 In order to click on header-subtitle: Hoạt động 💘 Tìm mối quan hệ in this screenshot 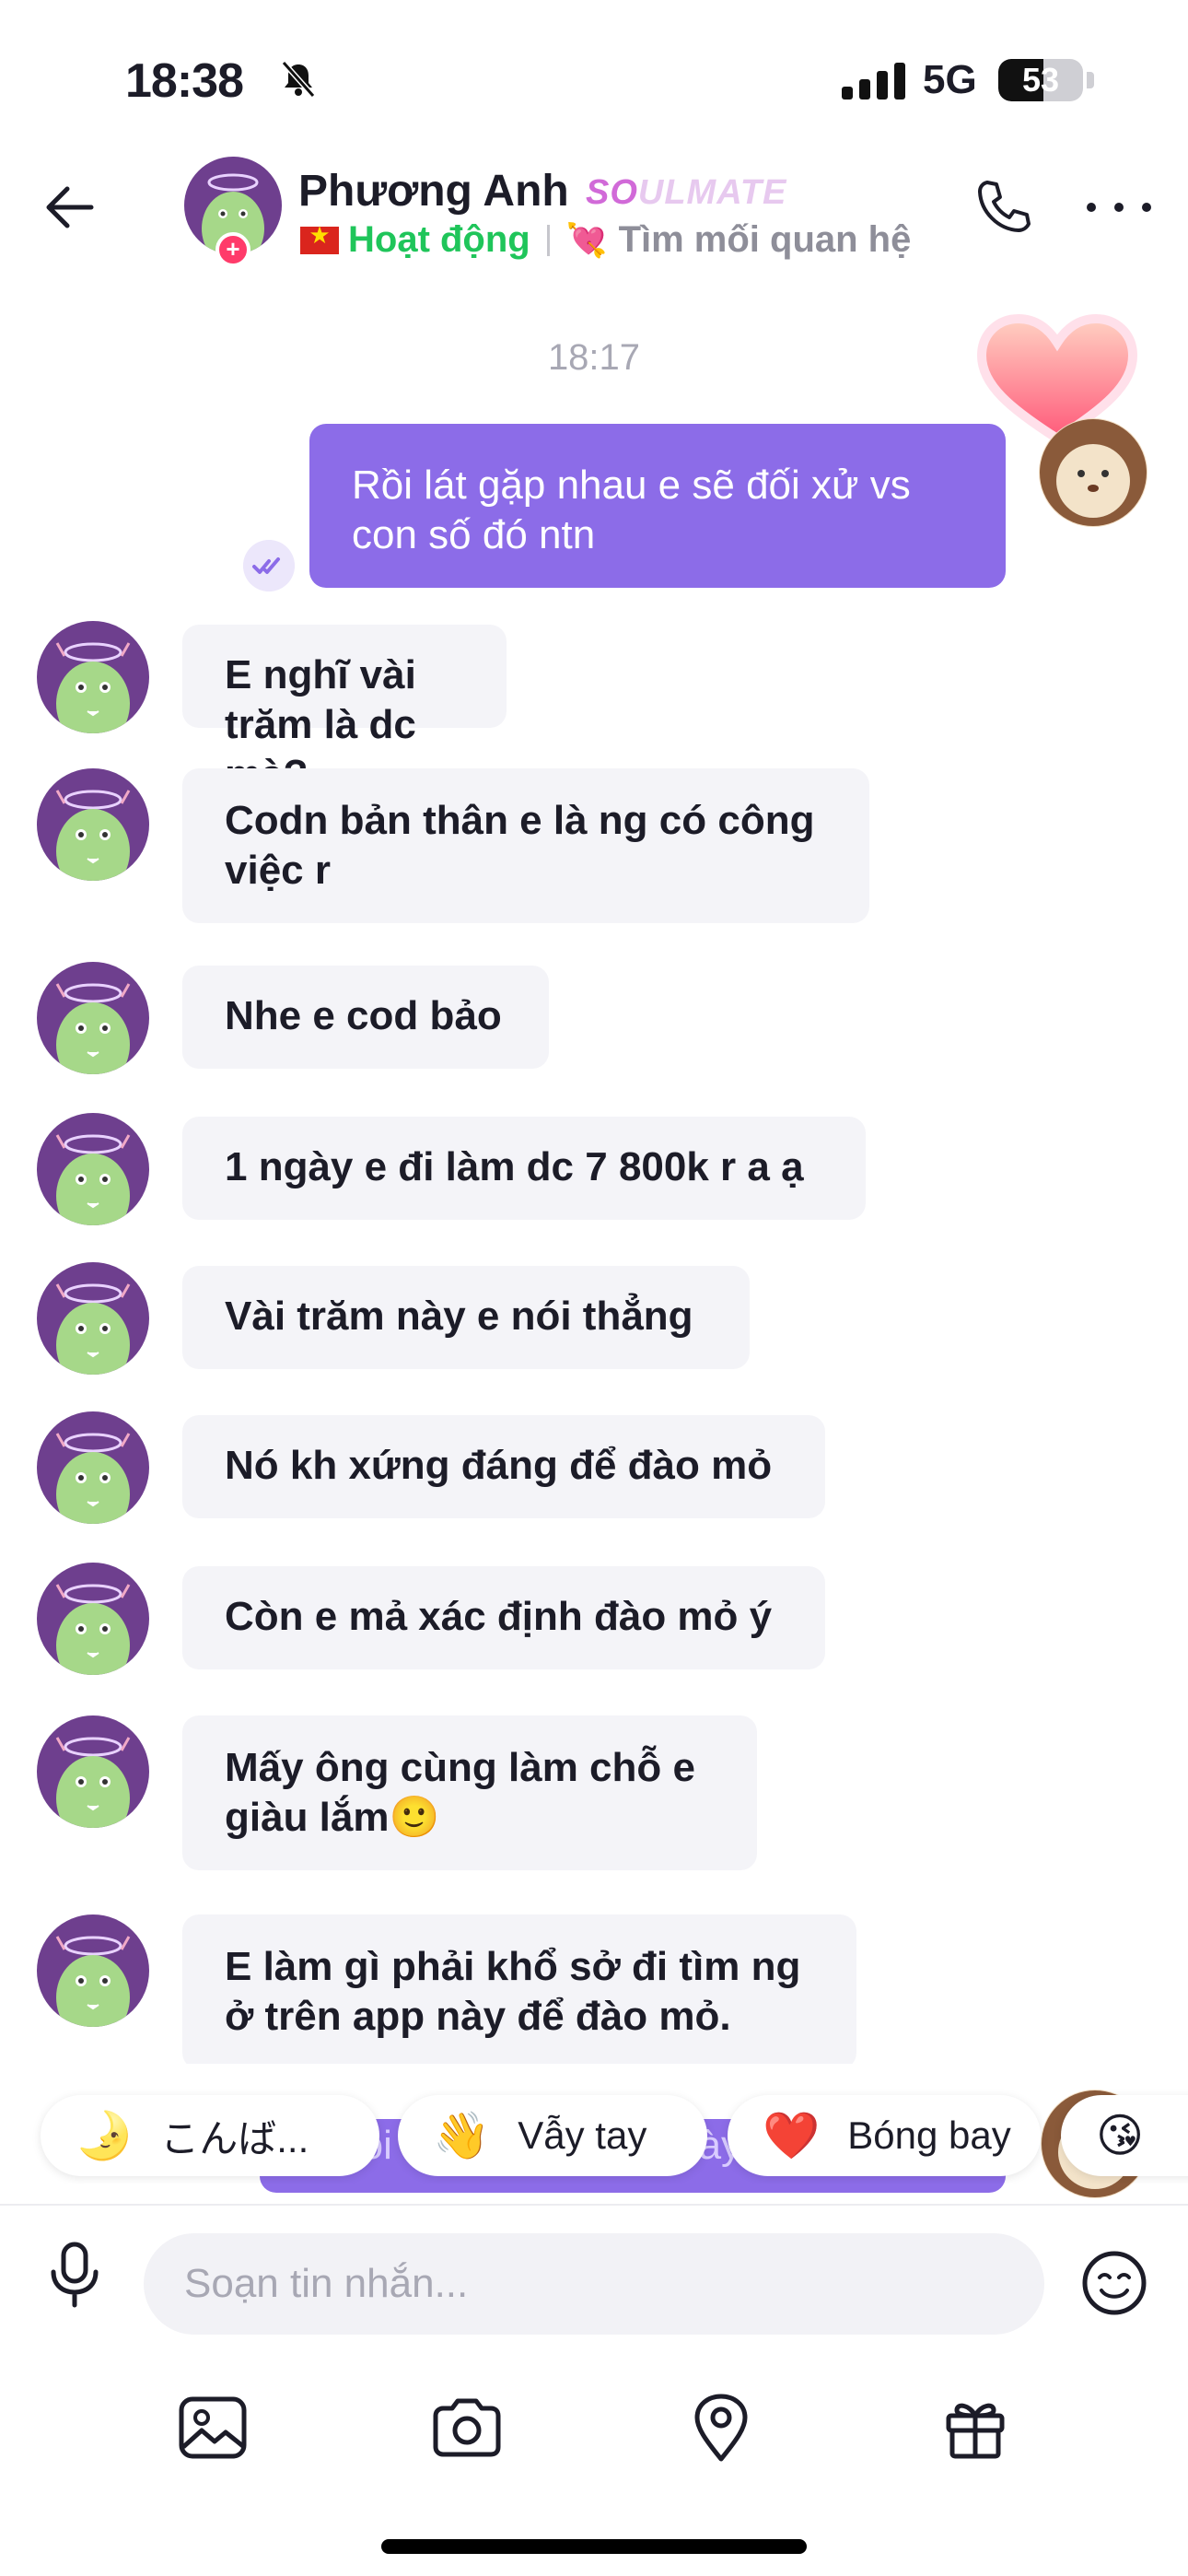, I will do `click(605, 240)`.